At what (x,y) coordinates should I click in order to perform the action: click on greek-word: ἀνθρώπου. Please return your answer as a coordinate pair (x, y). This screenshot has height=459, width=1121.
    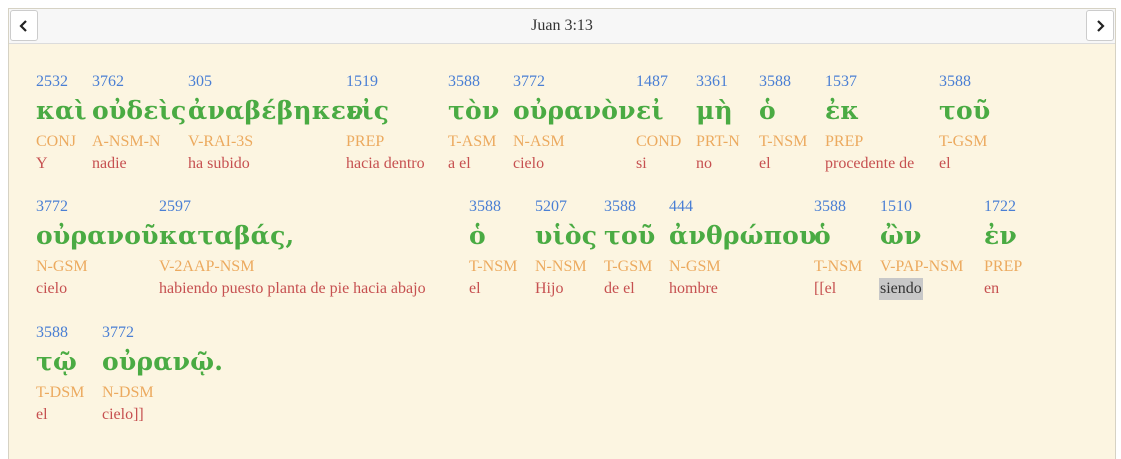
    Looking at the image, I should click on (743, 235).